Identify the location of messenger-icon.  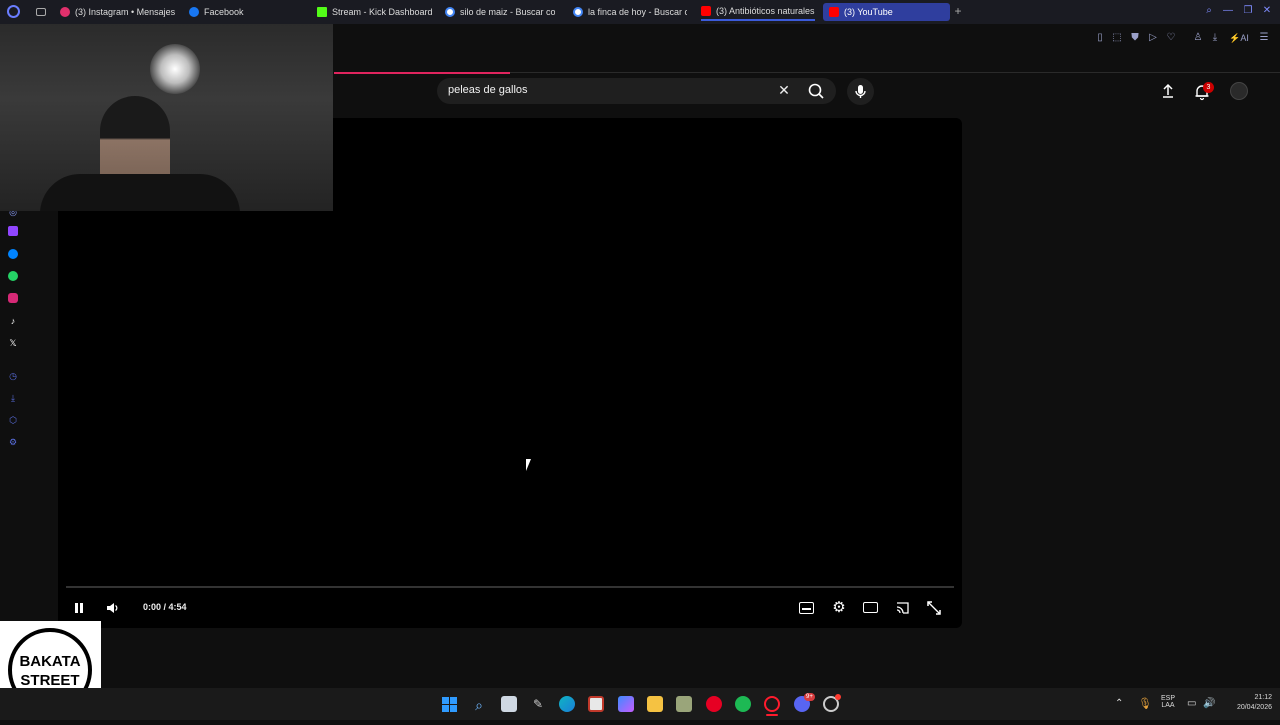
(13, 254).